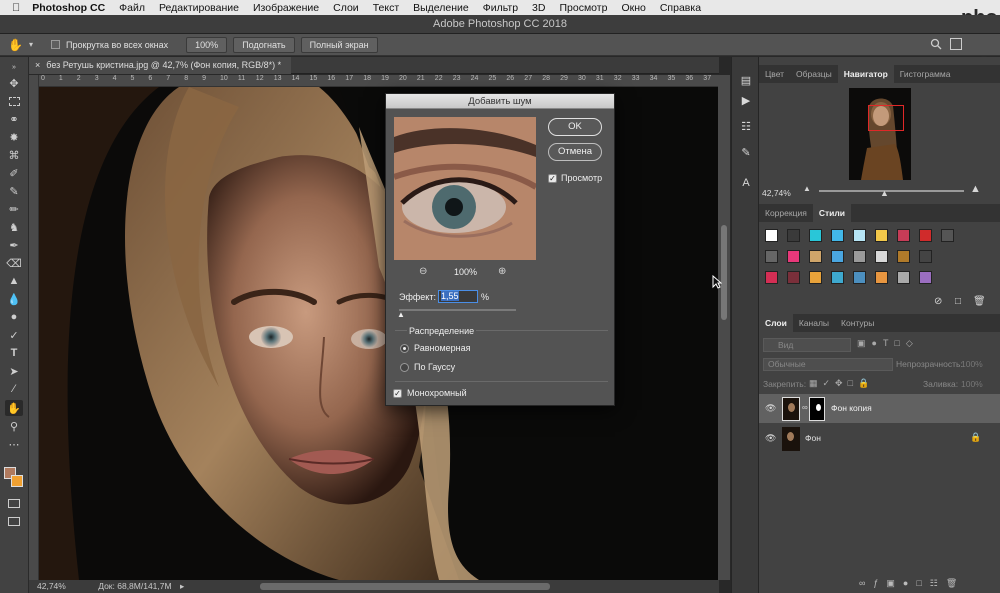  Describe the element at coordinates (746, 127) in the screenshot. I see `properties-panel-icon: ☷` at that location.